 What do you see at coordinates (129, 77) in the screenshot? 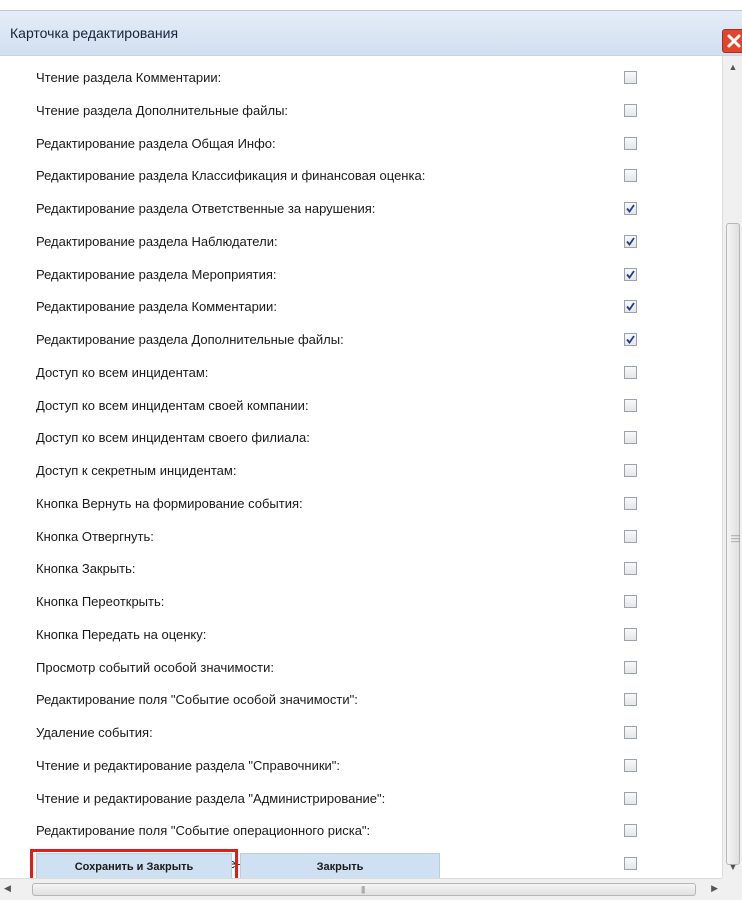
I see `permission-label: Чтение раздела Комментарии:` at bounding box center [129, 77].